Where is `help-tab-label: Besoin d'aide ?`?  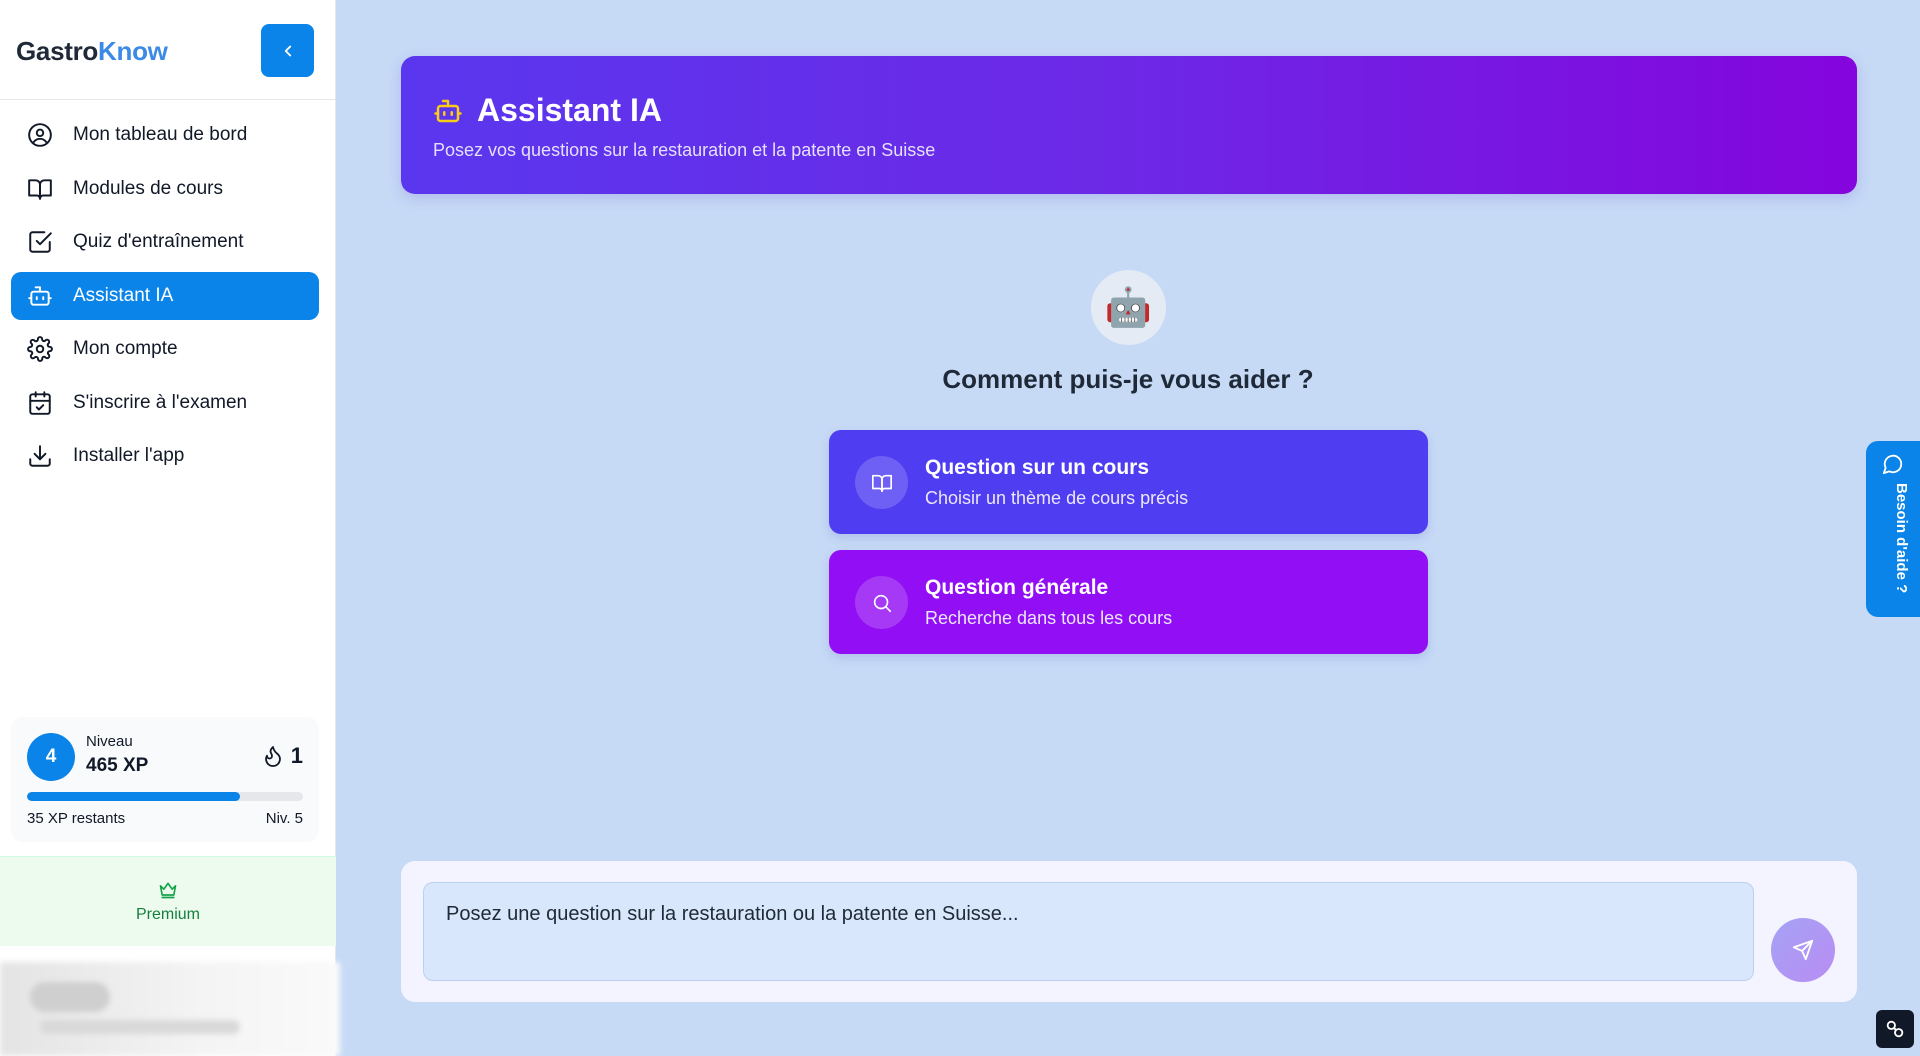 help-tab-label: Besoin d'aide ? is located at coordinates (1901, 538).